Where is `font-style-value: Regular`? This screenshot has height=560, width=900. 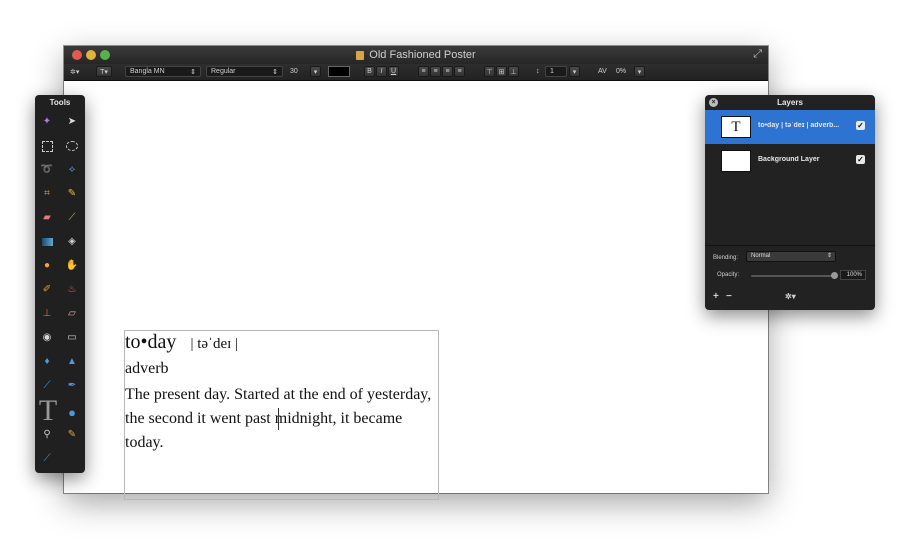 font-style-value: Regular is located at coordinates (223, 71).